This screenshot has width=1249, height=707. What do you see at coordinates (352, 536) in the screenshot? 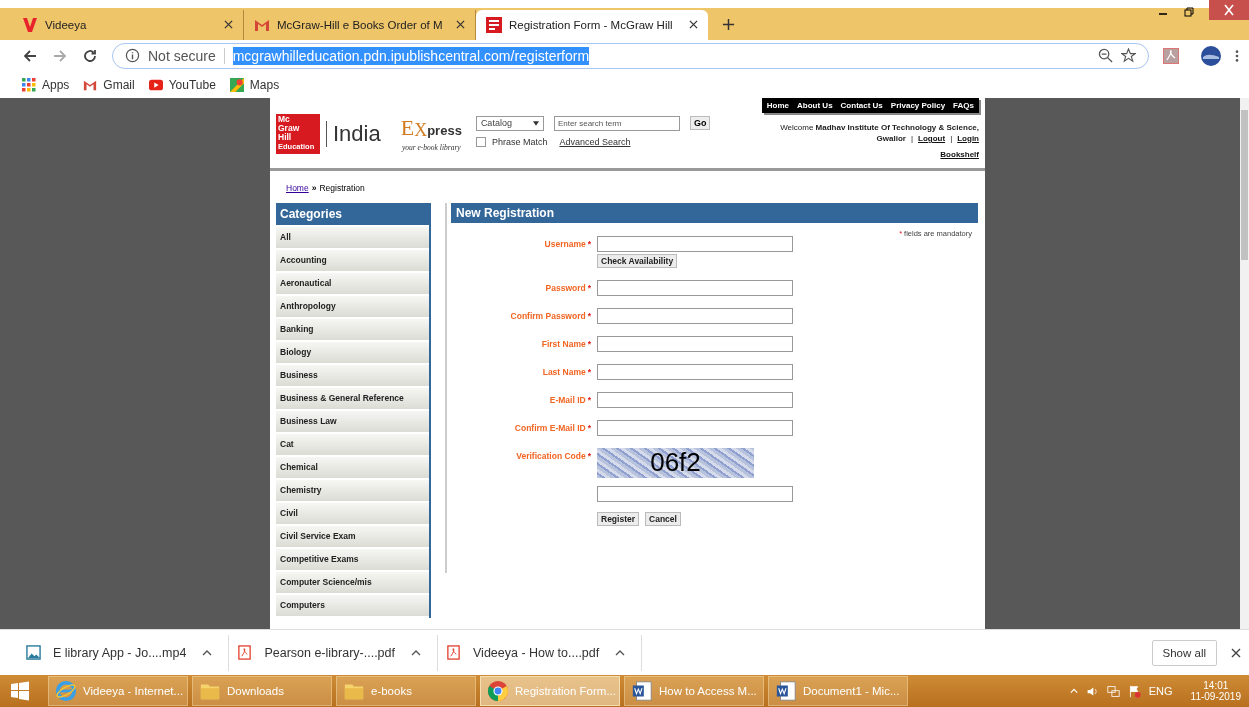
I see `category-item: Civil Service Exam` at bounding box center [352, 536].